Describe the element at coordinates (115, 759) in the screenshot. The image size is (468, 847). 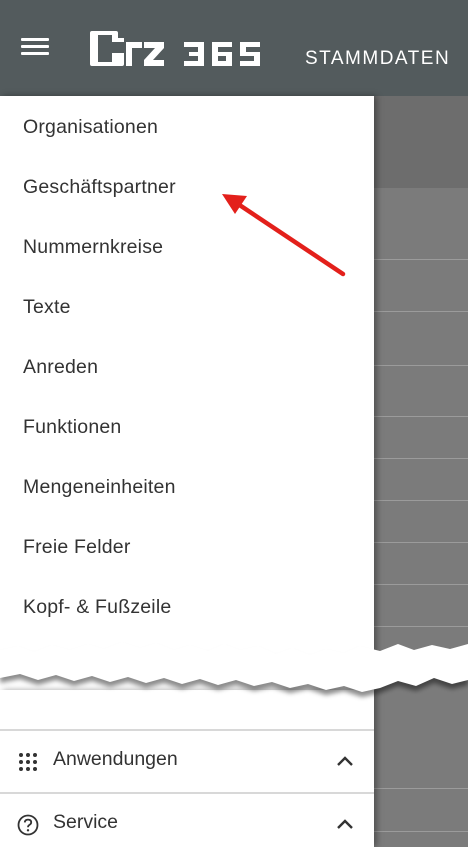
I see `section-anwendungen-label: Anwendungen` at that location.